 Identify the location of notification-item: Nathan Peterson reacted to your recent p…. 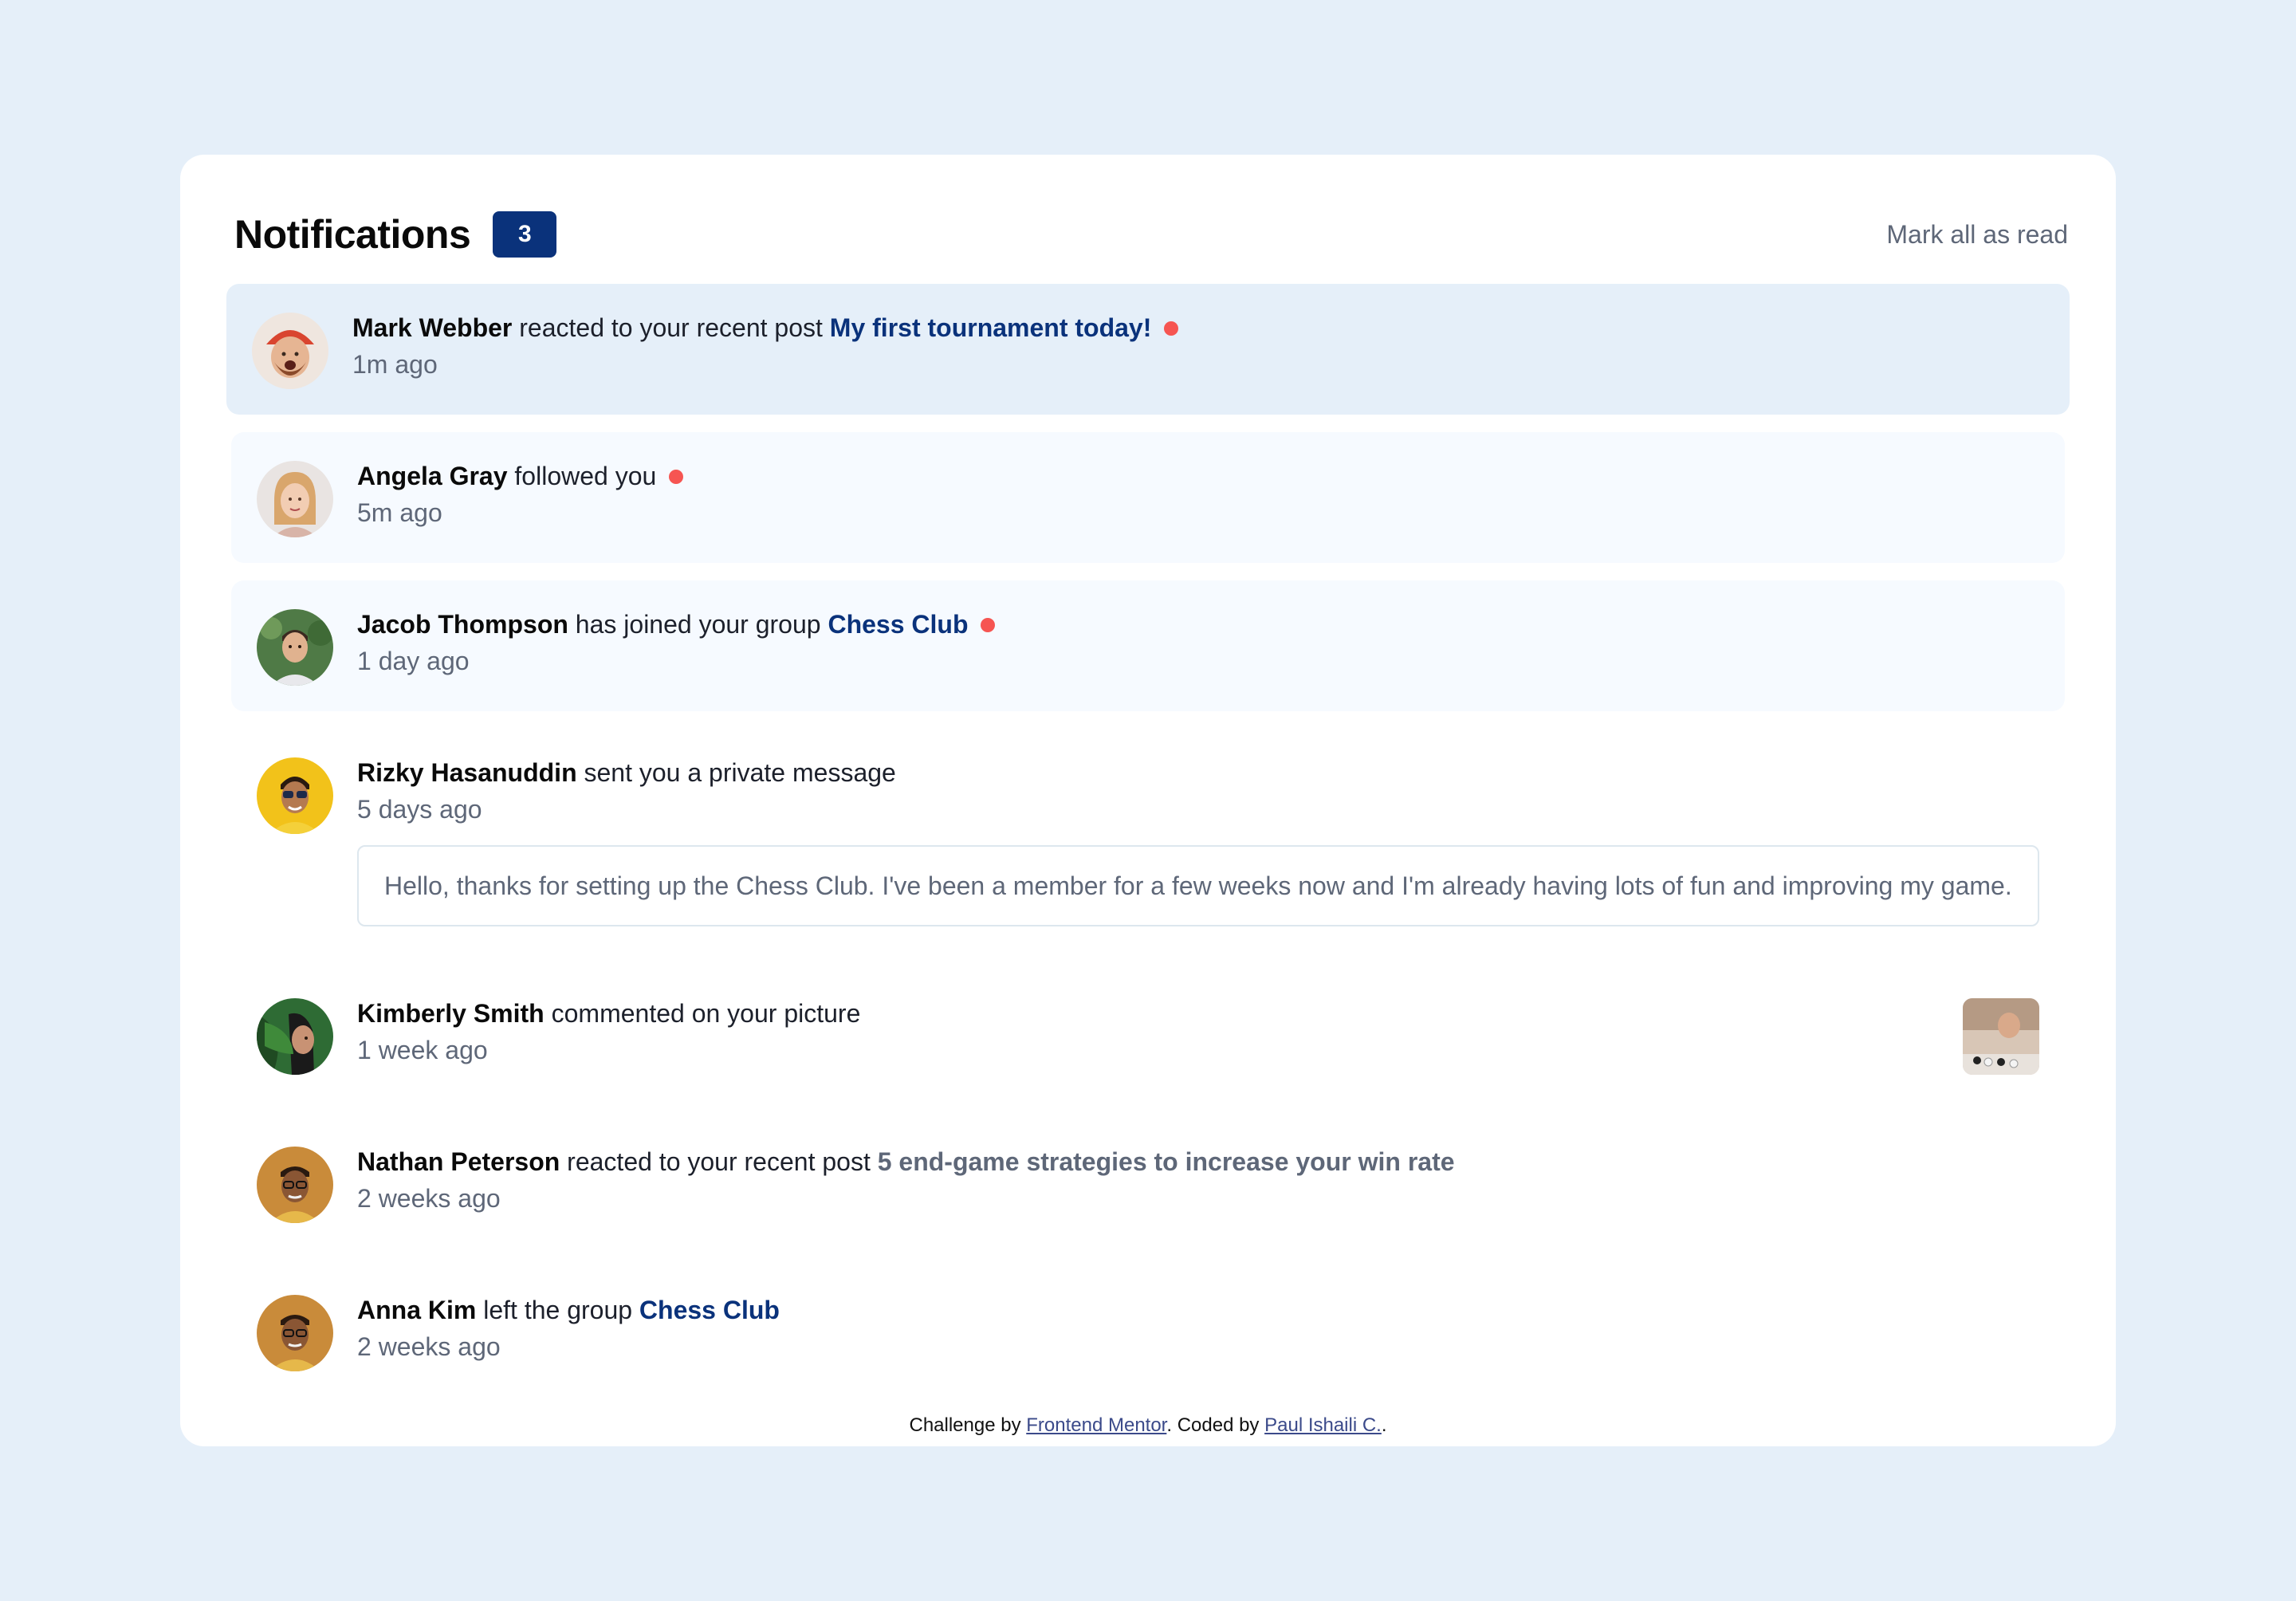
(1148, 1183).